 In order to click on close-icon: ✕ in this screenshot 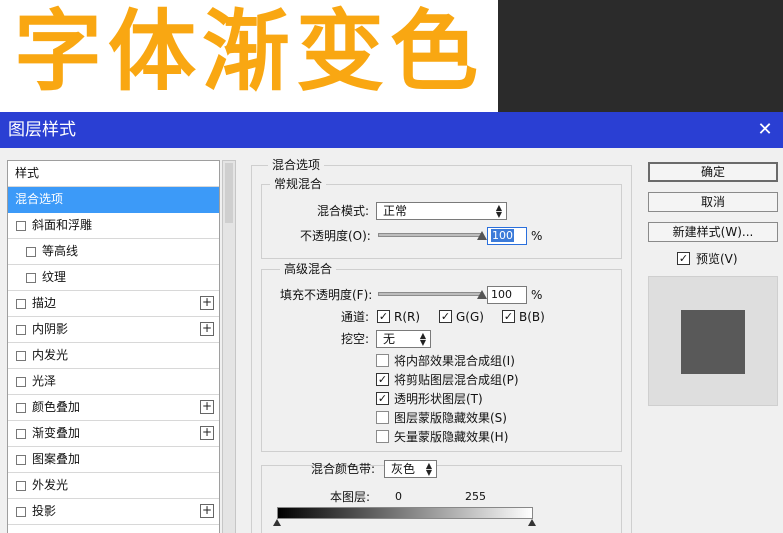, I will do `click(765, 130)`.